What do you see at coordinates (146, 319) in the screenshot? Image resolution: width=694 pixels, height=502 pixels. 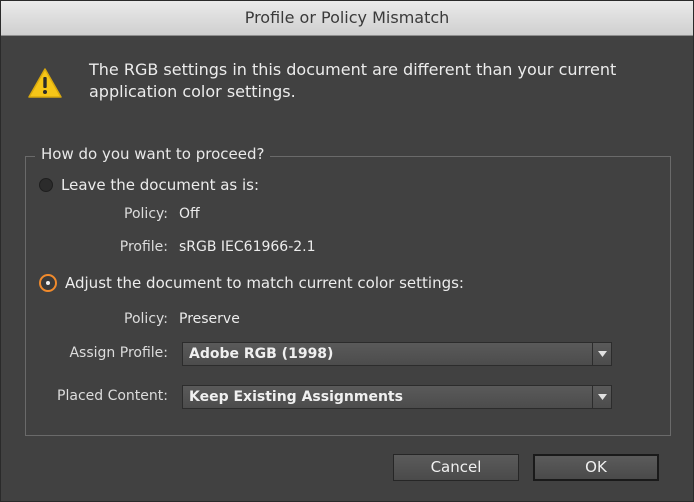 I see `option2-policy-label: Policy:` at bounding box center [146, 319].